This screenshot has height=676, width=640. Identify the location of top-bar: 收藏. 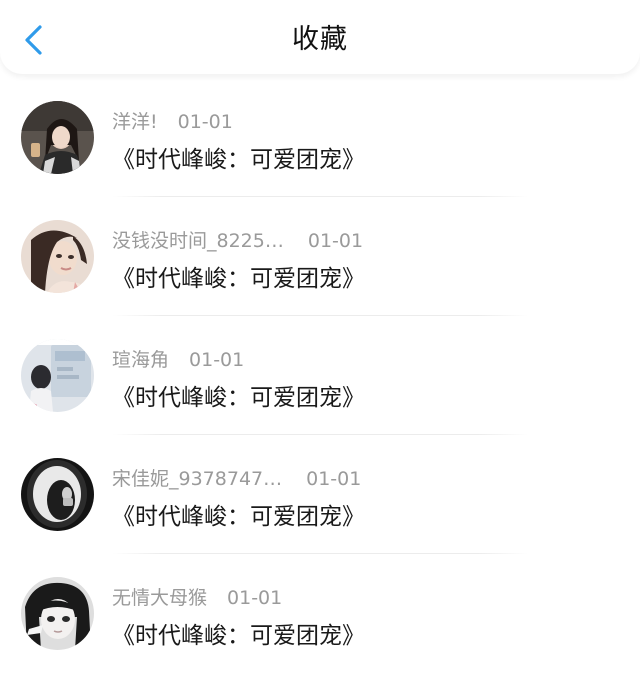
(320, 37).